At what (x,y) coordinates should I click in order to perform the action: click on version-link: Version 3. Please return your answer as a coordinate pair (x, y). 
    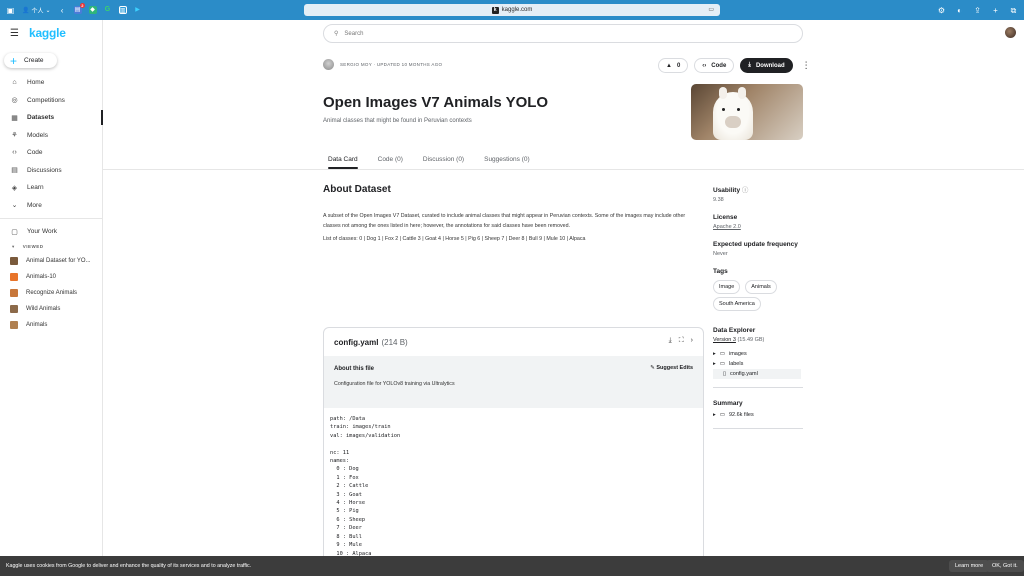
    Looking at the image, I should click on (724, 340).